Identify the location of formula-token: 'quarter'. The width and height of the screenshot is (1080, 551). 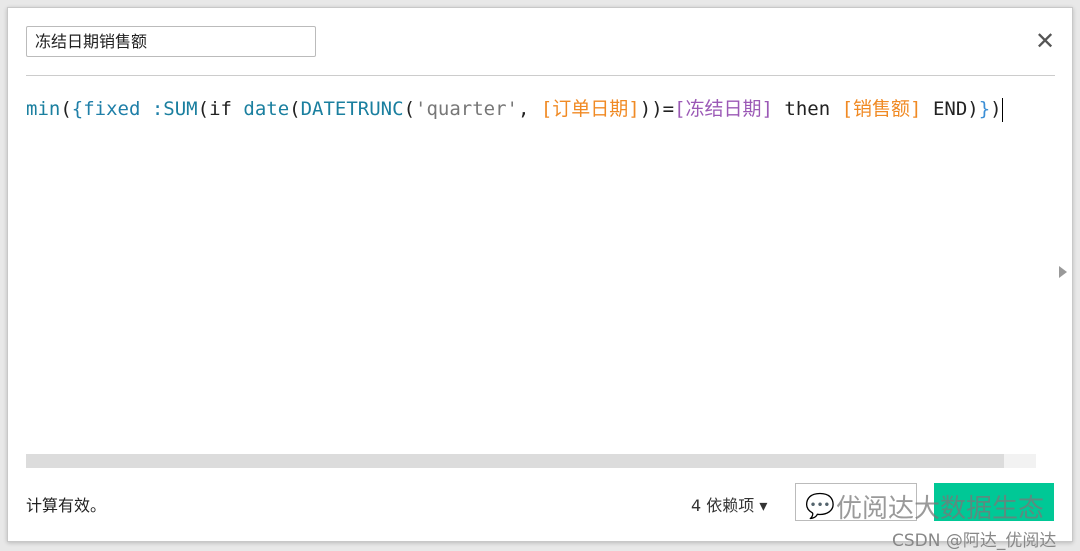
(466, 109).